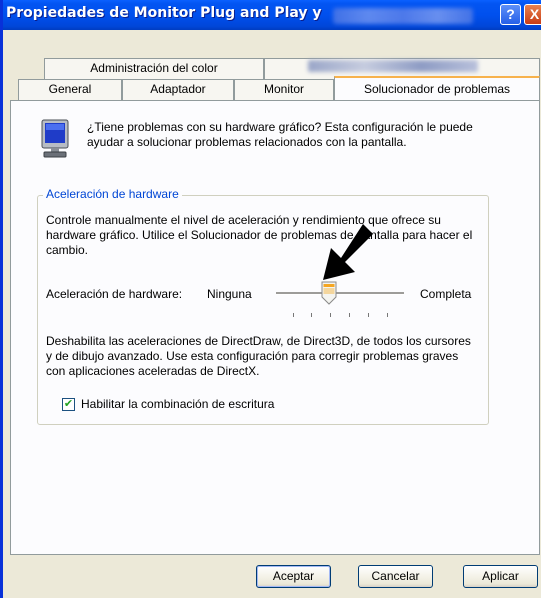  I want to click on close-button: X, so click(532, 14).